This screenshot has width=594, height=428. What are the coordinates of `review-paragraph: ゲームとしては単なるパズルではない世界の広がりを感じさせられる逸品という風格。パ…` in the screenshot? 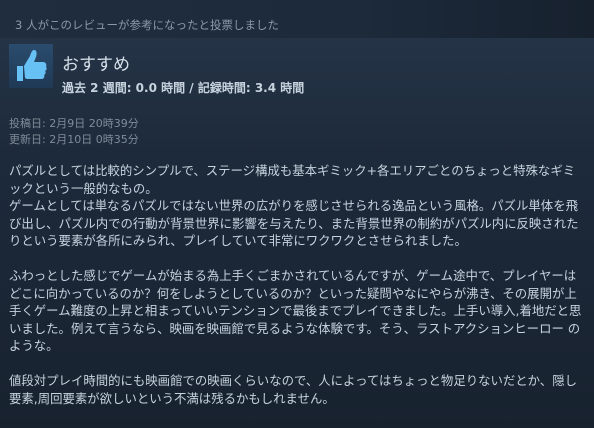 It's located at (294, 223).